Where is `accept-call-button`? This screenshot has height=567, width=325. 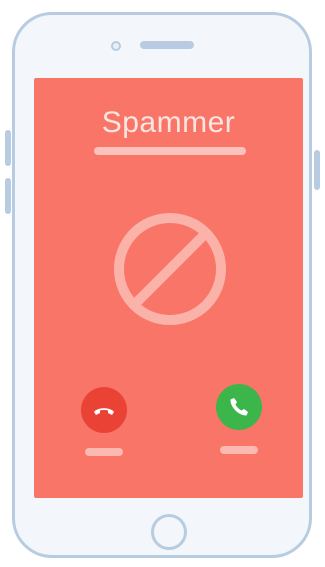
accept-call-button is located at coordinates (239, 407).